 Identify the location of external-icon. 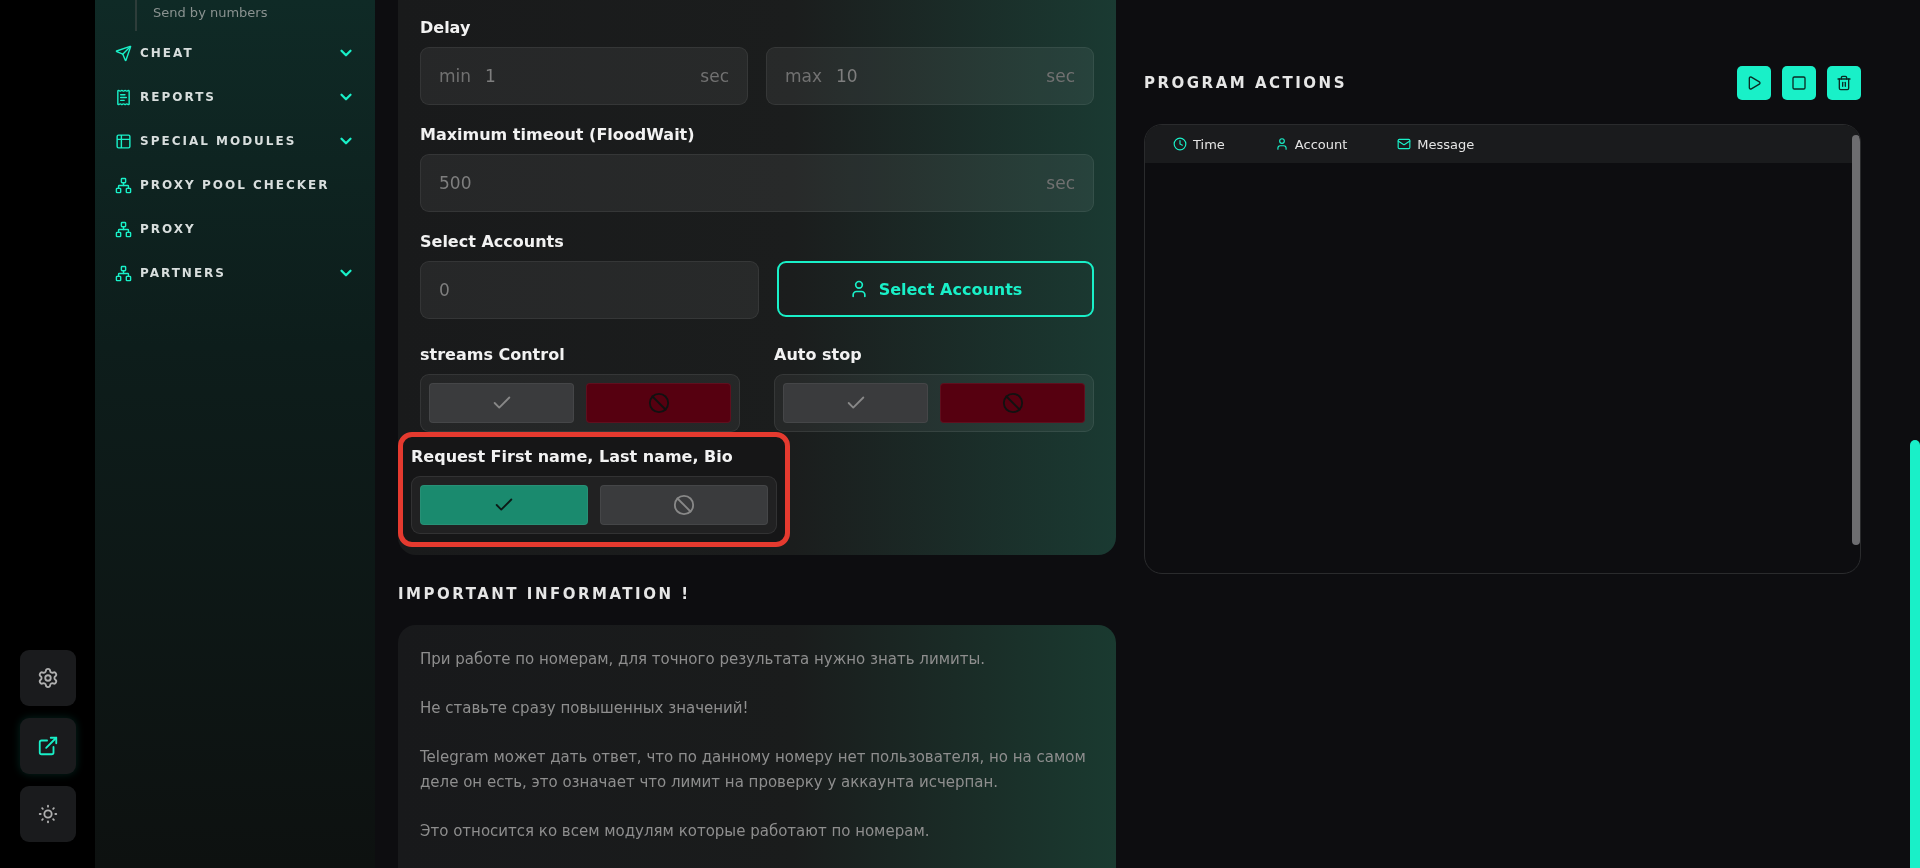
(47, 746).